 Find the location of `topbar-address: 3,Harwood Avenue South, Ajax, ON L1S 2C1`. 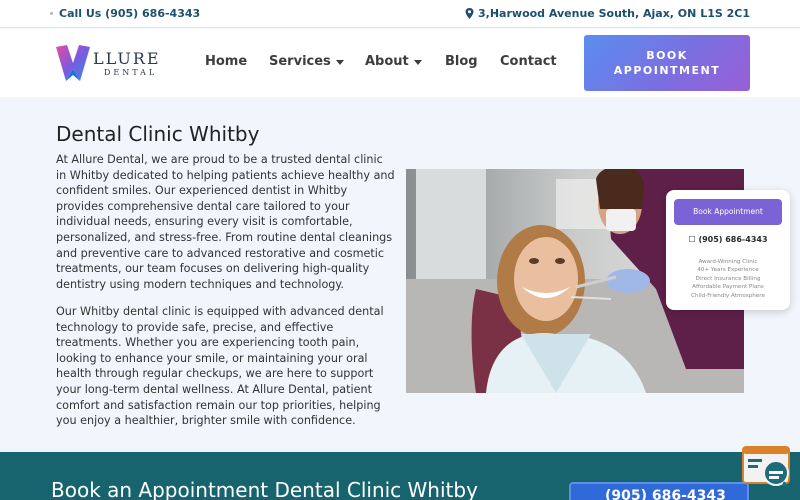

topbar-address: 3,Harwood Avenue South, Ajax, ON L1S 2C1 is located at coordinates (607, 13).